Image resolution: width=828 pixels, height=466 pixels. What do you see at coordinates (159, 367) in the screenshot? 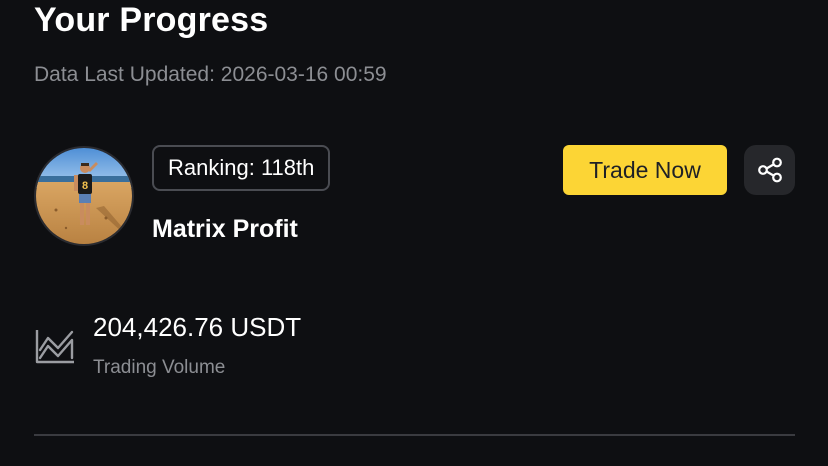
I see `trading-volume-label: Trading Volume` at bounding box center [159, 367].